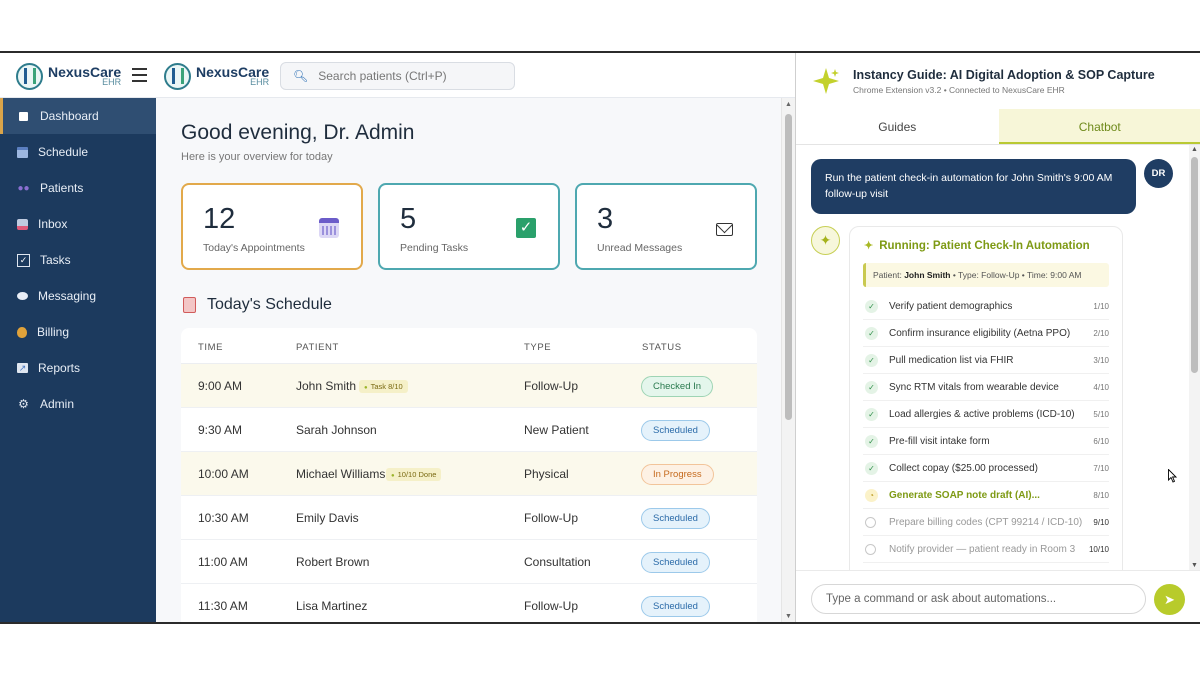 This screenshot has height=675, width=1200. What do you see at coordinates (974, 387) in the screenshot?
I see `step-label: Sync RTM vitals from wearable device` at bounding box center [974, 387].